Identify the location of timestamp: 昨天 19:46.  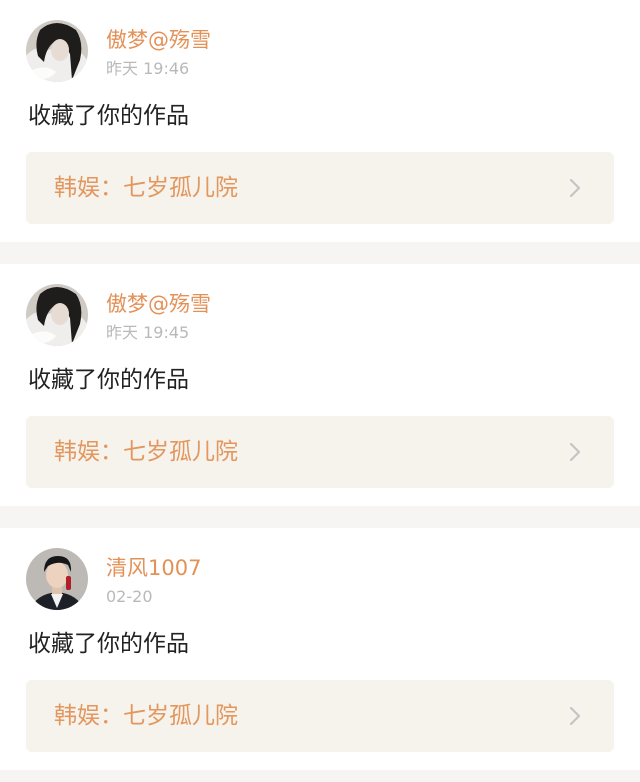
(148, 68).